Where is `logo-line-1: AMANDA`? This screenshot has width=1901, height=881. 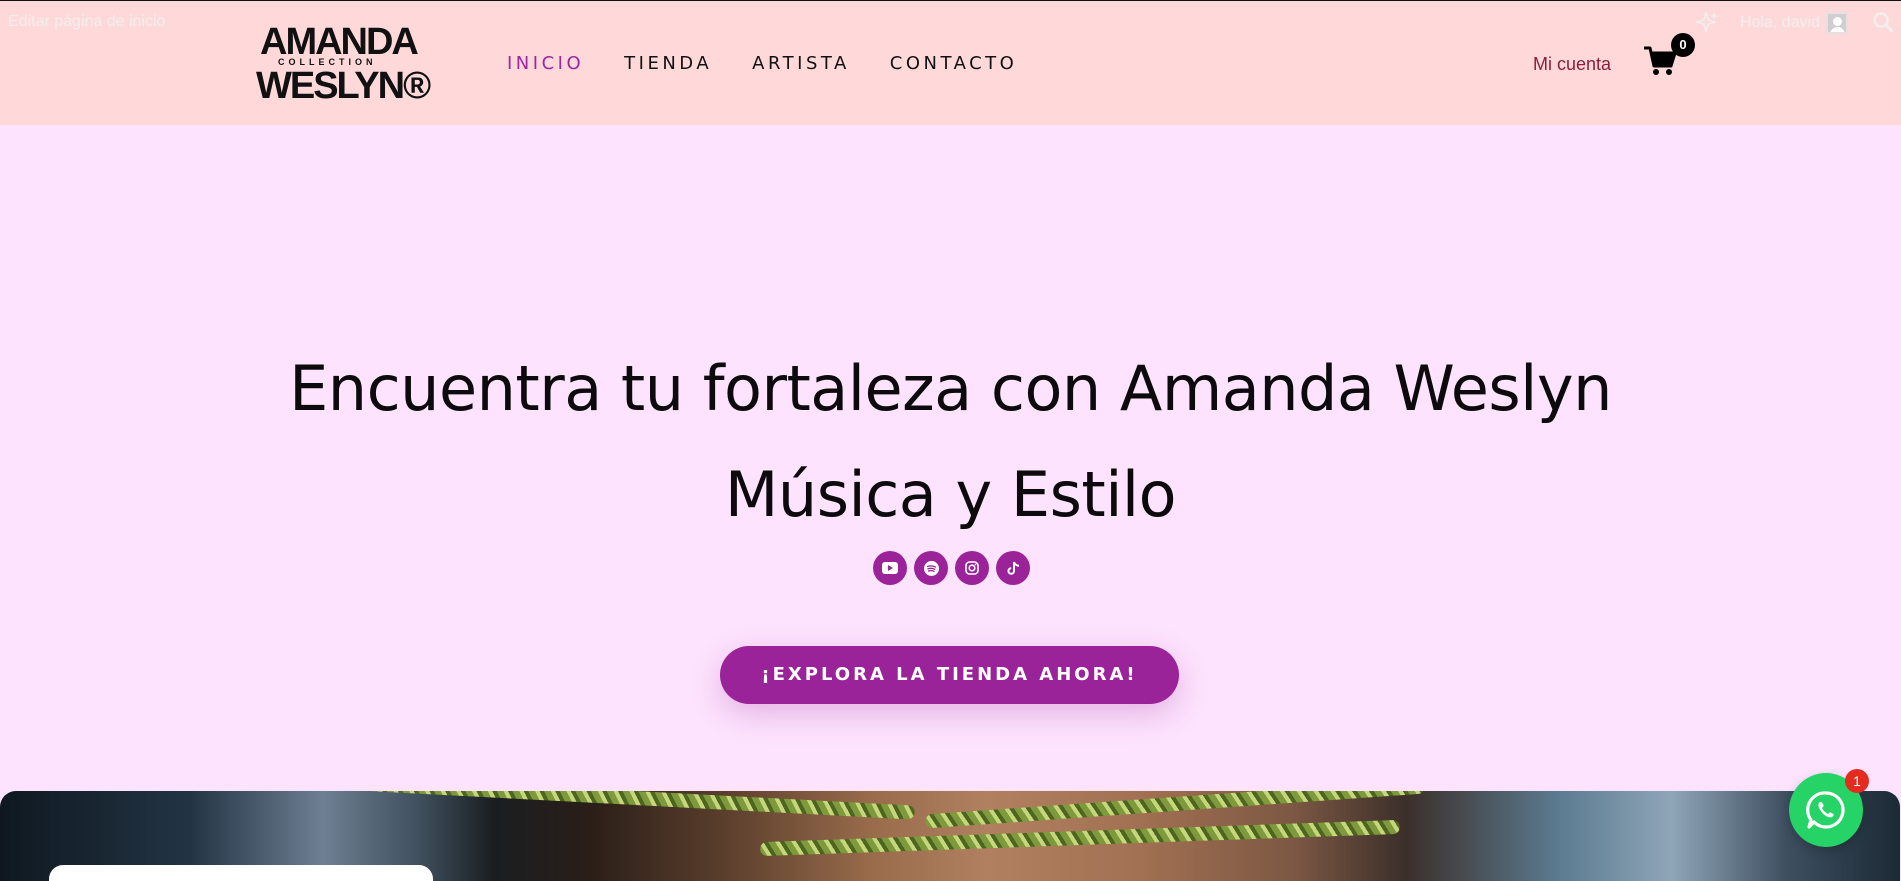
logo-line-1: AMANDA is located at coordinates (339, 42).